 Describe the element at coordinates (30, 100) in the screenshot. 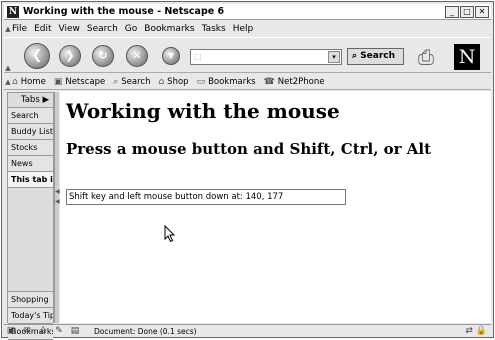

I see `sidebar-tabs-menu: Tabs ▶` at that location.